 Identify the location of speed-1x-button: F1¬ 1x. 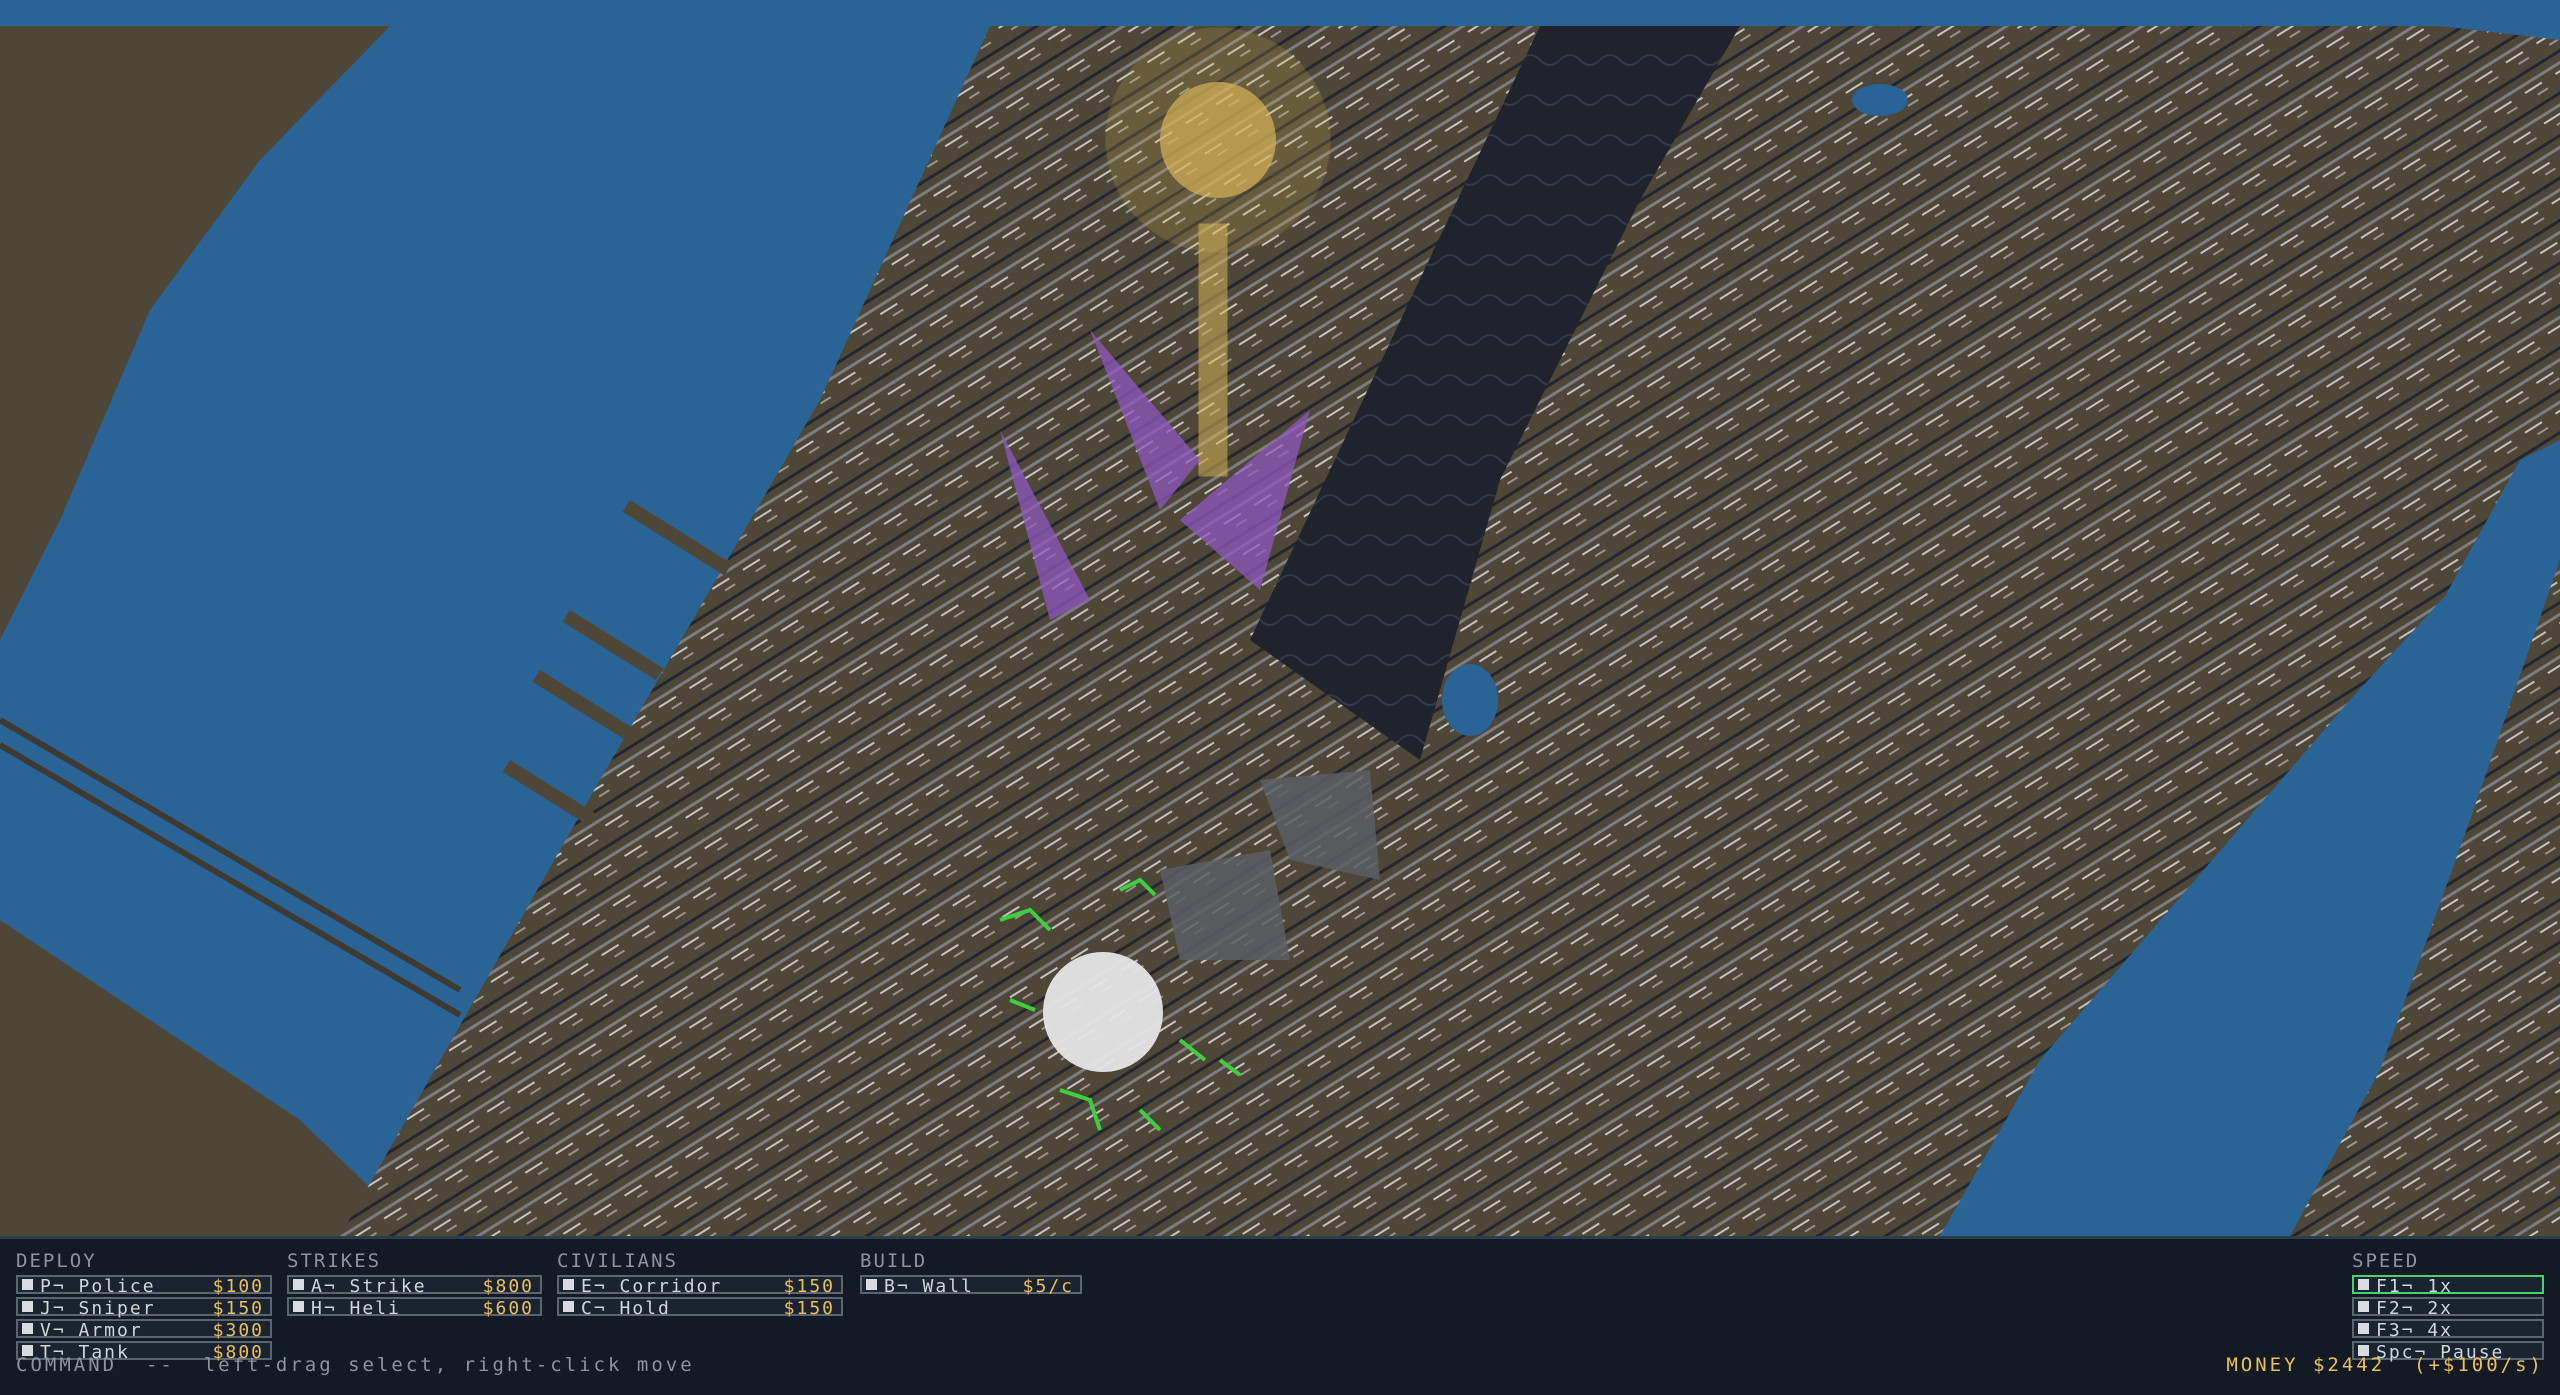
(2448, 1285).